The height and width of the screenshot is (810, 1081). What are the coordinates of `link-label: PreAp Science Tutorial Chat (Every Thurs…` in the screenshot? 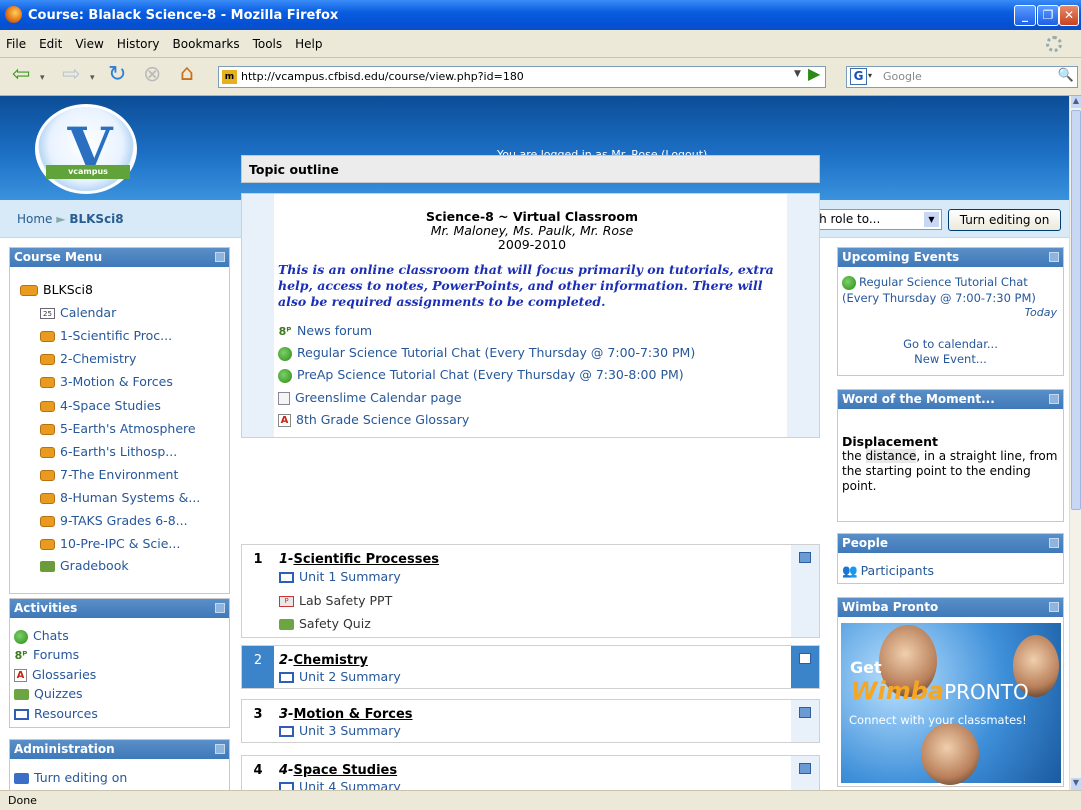 It's located at (490, 374).